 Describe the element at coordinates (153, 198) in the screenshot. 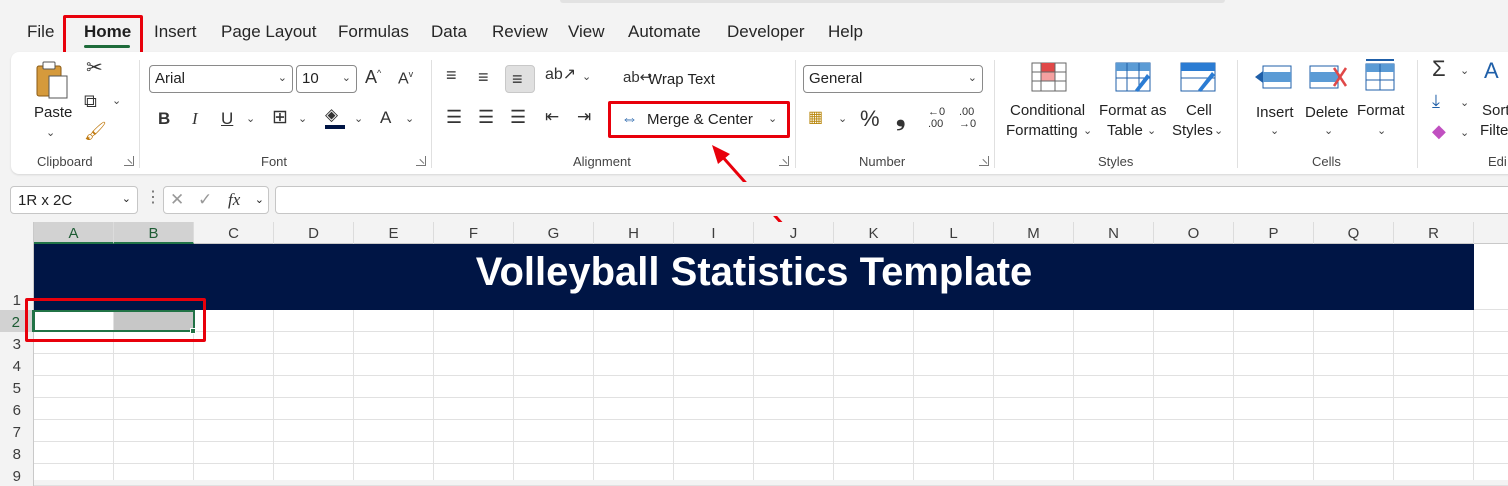

I see `more-options-icon: ⋮` at that location.